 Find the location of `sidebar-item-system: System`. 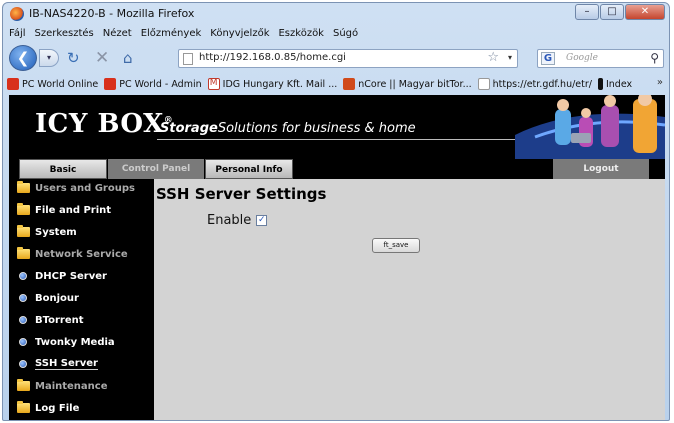

sidebar-item-system: System is located at coordinates (47, 232).